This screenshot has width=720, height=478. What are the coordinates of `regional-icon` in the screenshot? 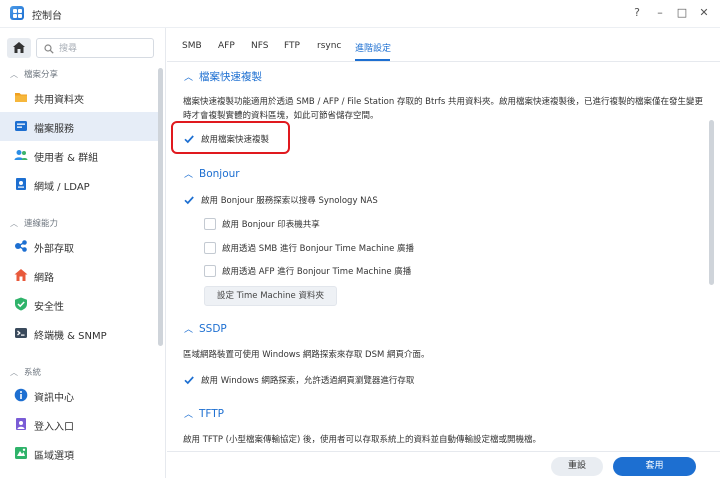 It's located at (21, 453).